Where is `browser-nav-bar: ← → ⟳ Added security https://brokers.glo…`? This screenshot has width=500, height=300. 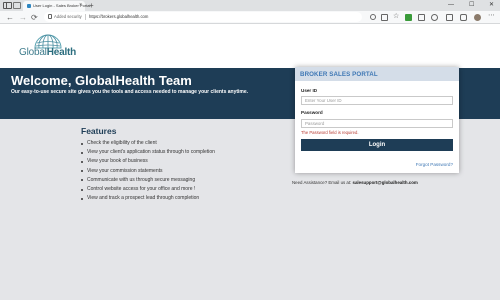 browser-nav-bar: ← → ⟳ Added security https://brokers.glo… is located at coordinates (250, 17).